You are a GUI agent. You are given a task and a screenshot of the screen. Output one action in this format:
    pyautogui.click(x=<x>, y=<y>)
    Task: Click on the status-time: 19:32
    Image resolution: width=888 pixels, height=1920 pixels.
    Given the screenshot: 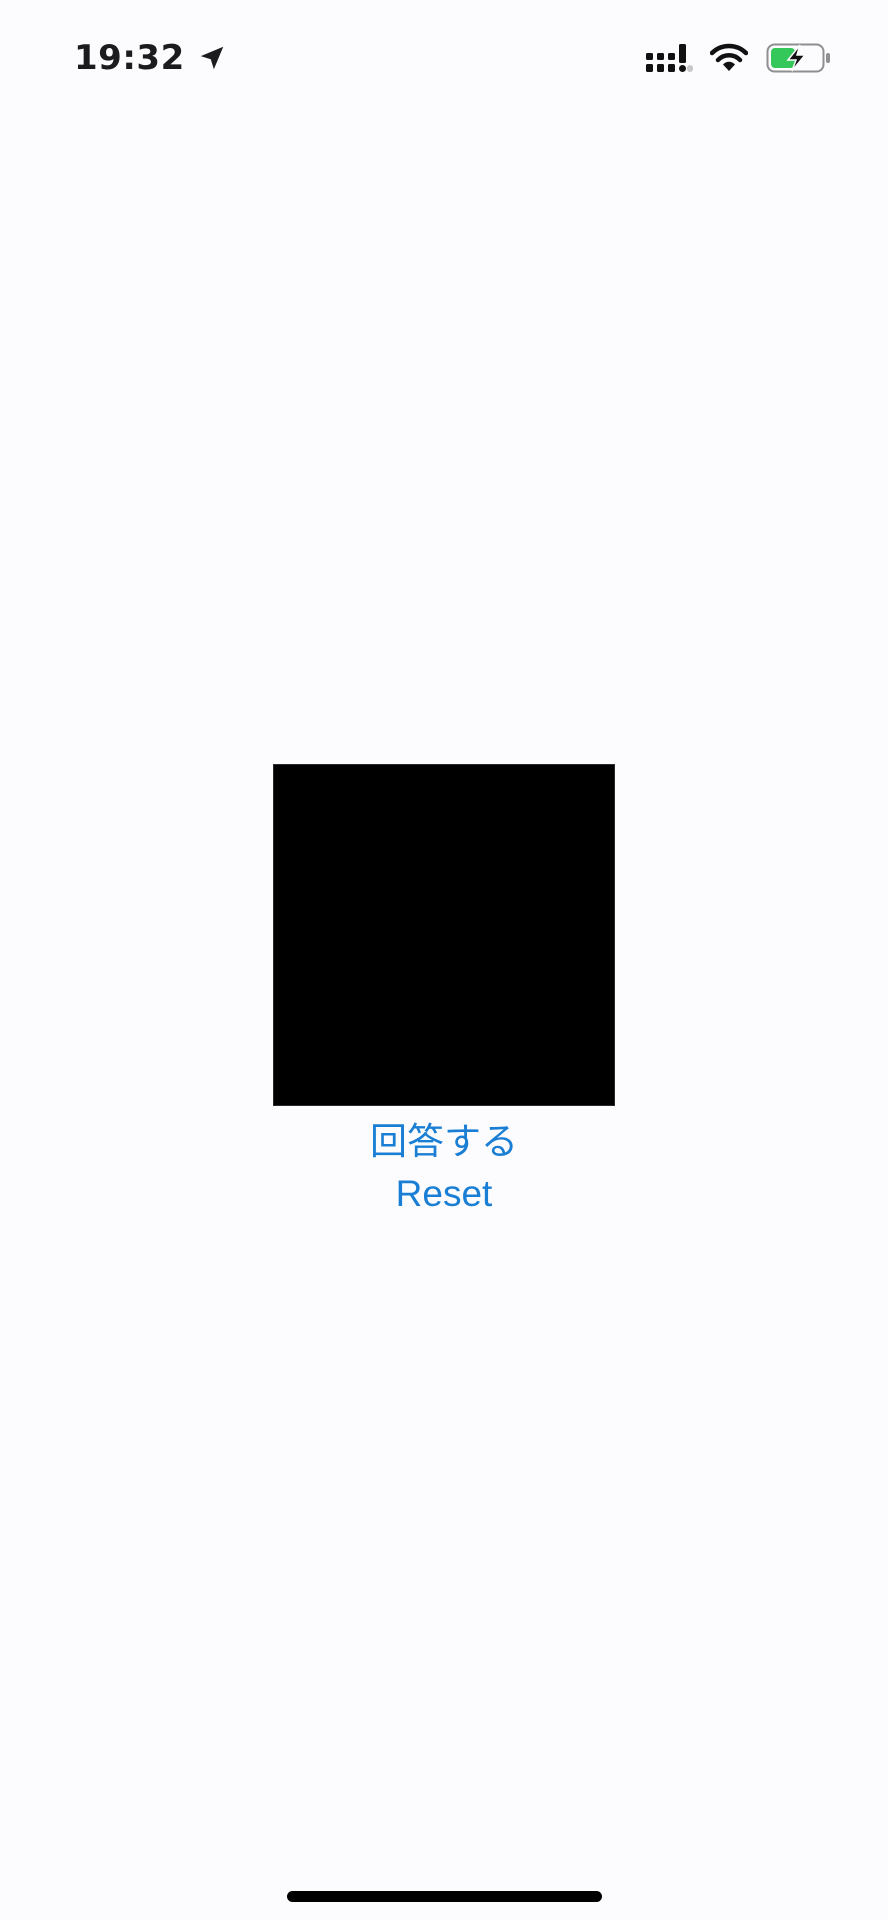 What is the action you would take?
    pyautogui.click(x=129, y=58)
    